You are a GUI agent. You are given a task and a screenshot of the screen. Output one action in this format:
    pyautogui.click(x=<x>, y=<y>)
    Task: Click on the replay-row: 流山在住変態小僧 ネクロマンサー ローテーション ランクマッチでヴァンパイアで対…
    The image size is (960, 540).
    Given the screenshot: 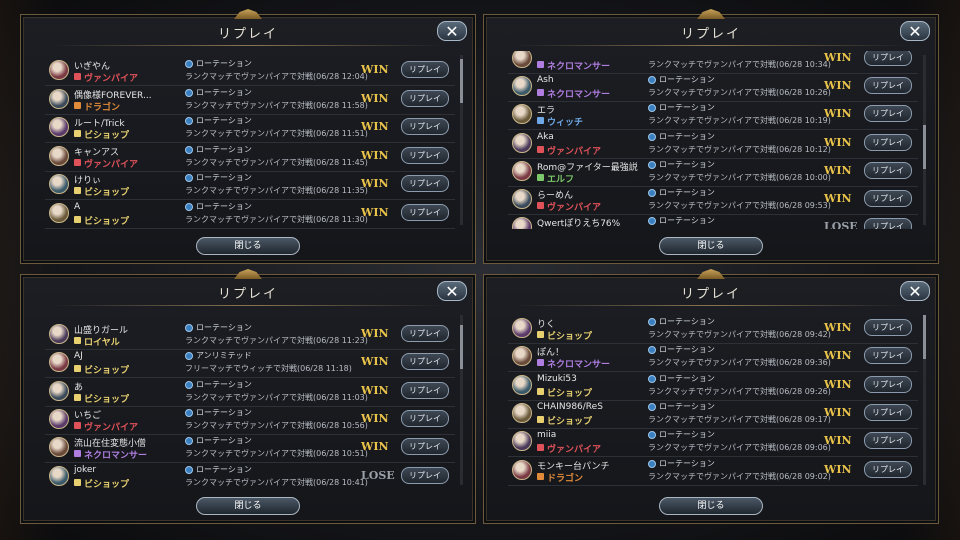 What is the action you would take?
    pyautogui.click(x=250, y=449)
    